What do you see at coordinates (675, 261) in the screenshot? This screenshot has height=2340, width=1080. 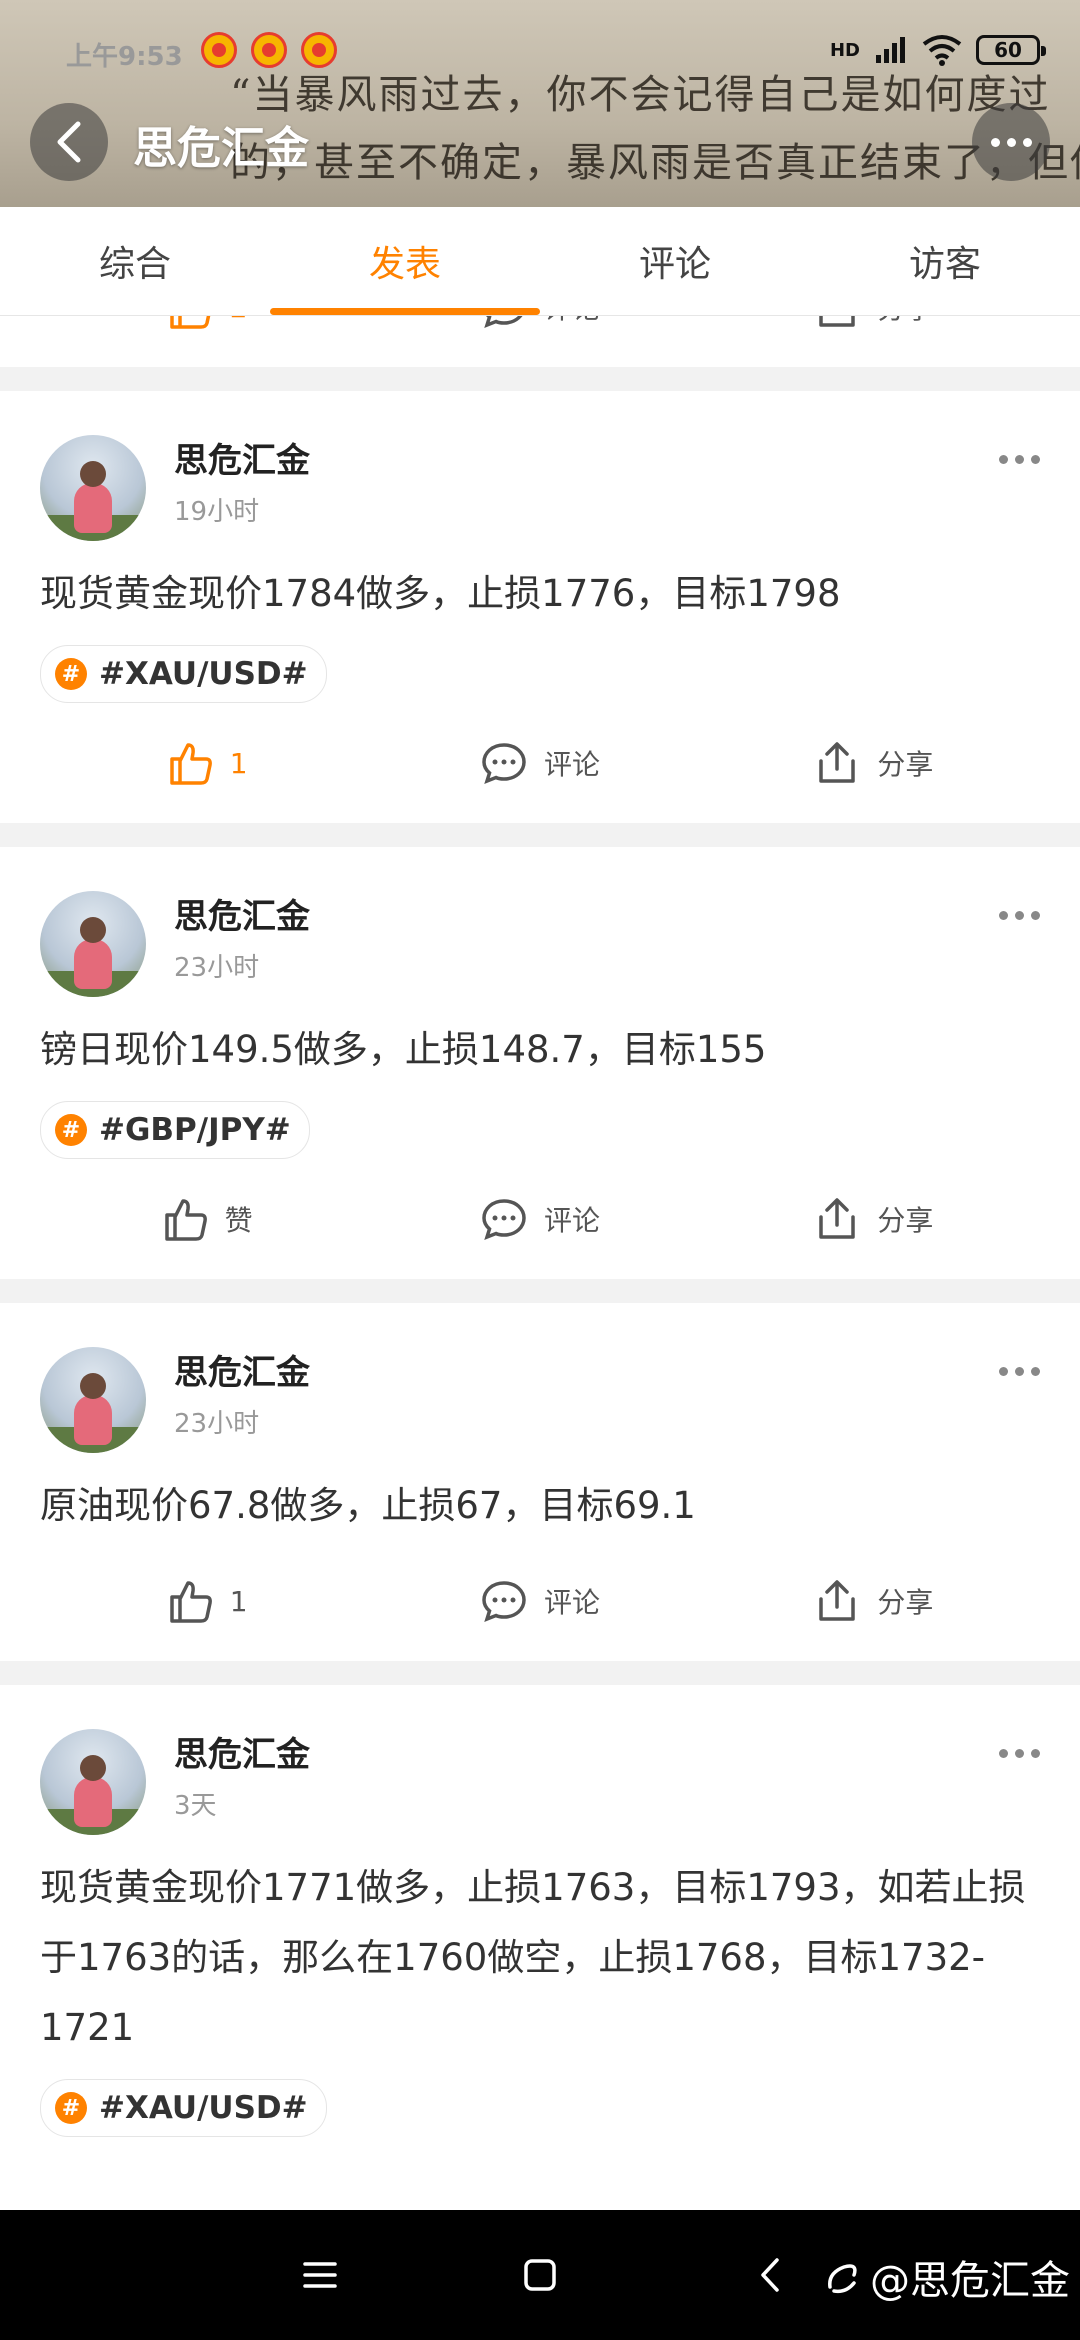 I see `tab-comments: 评论` at bounding box center [675, 261].